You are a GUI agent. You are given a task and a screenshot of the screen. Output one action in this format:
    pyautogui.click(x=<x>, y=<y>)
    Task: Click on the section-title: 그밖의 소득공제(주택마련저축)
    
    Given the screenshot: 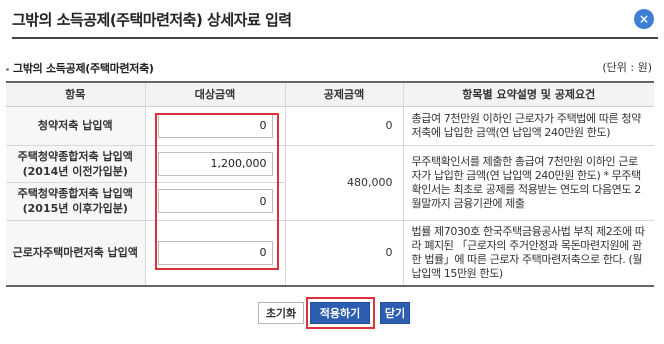 What is the action you would take?
    pyautogui.click(x=80, y=68)
    